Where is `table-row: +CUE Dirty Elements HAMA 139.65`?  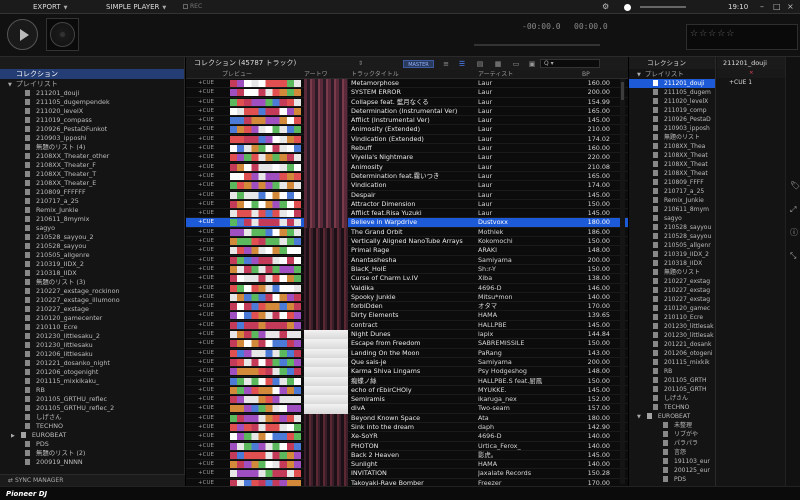 table-row: +CUE Dirty Elements HAMA 139.65 is located at coordinates (407, 316).